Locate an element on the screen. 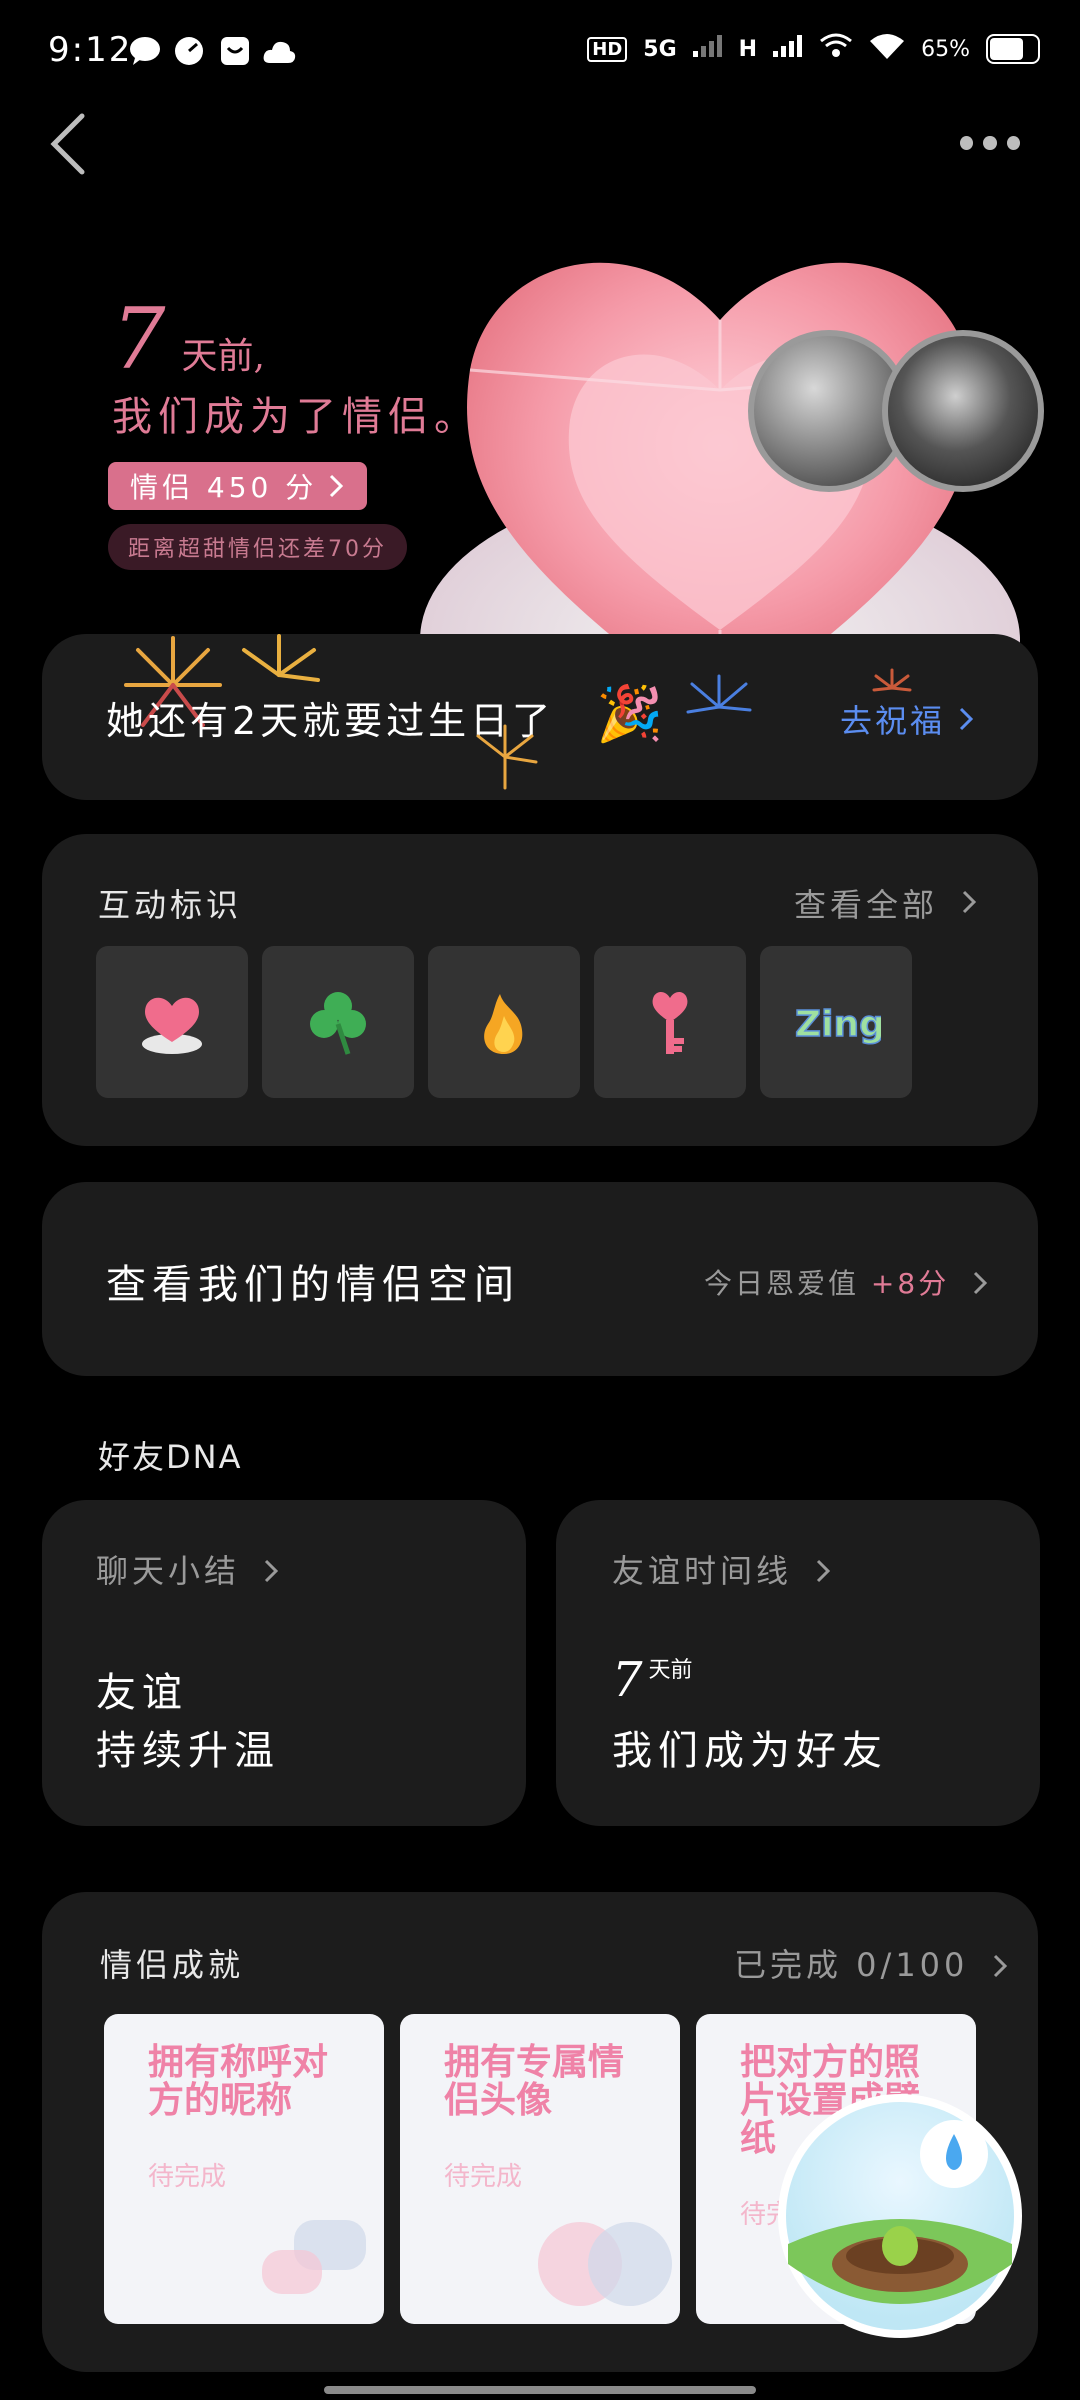 This screenshot has height=2400, width=1080. fire-badge-icon is located at coordinates (503, 1024).